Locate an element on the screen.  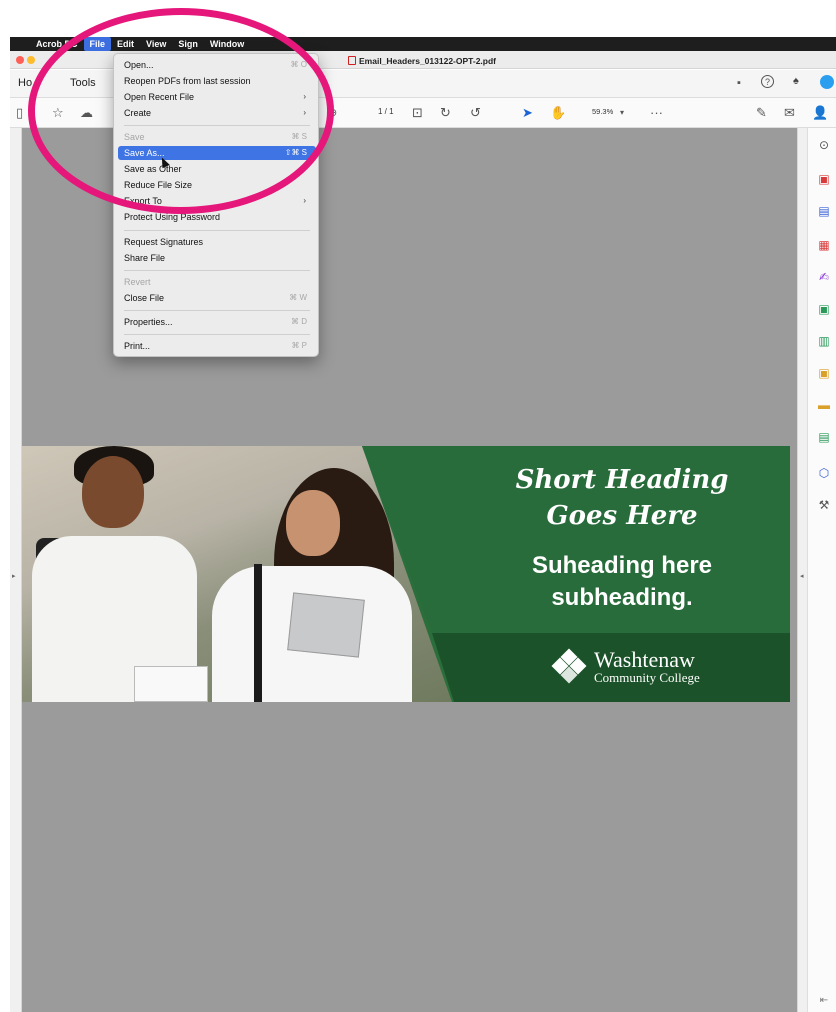
menu-item-close-file: Close File ⌘ W is located at coordinates (217, 298).